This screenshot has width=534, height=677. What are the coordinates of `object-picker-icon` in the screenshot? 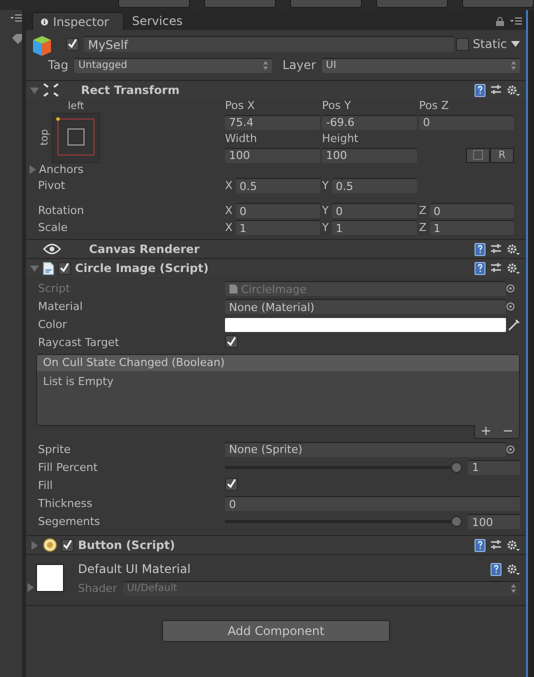 It's located at (510, 449).